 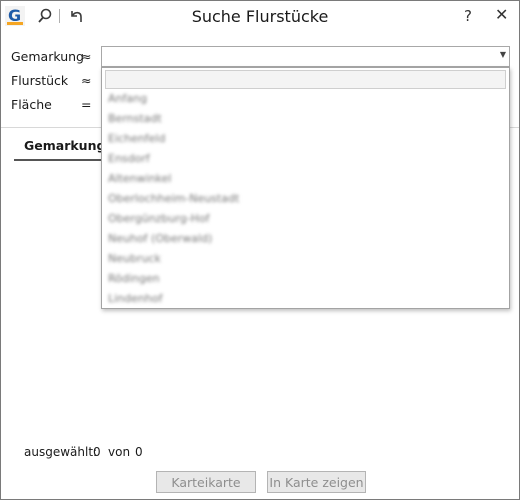 I want to click on show-on-map-button: In Karte zeigen, so click(x=316, y=482).